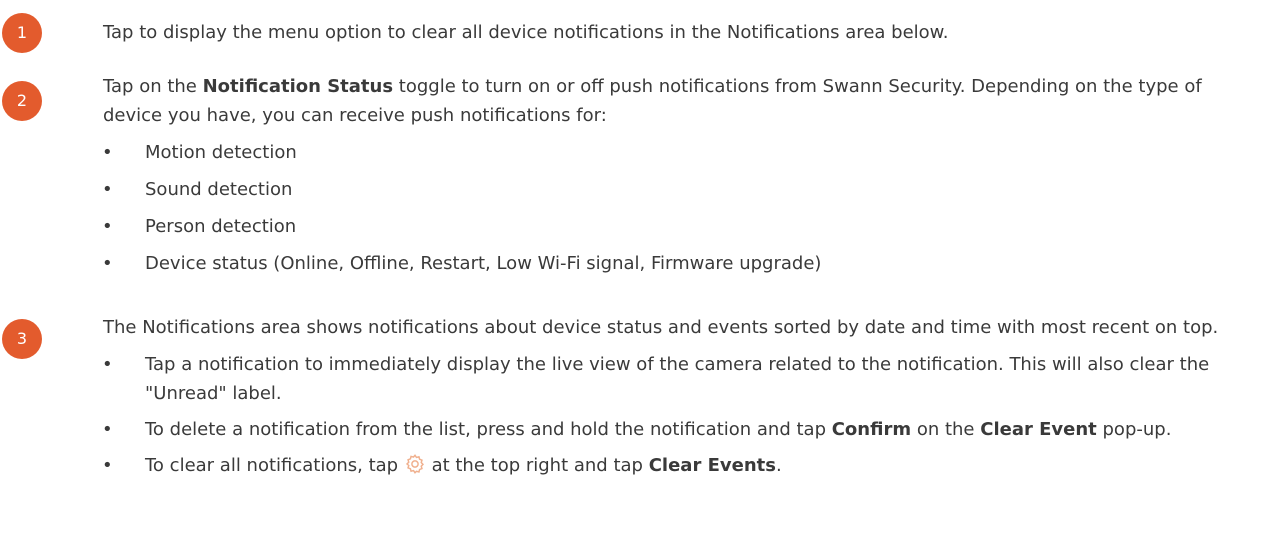 Image resolution: width=1276 pixels, height=551 pixels. Describe the element at coordinates (871, 429) in the screenshot. I see `confirm-term: Confirm` at that location.